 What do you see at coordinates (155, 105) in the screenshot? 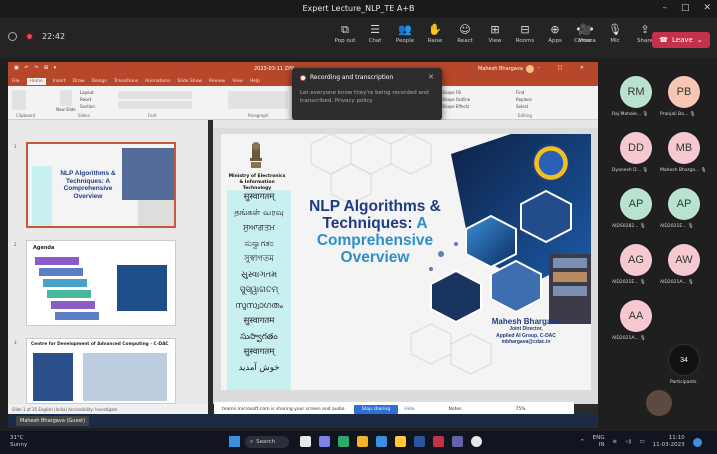
I see `font-format-buttons` at bounding box center [155, 105].